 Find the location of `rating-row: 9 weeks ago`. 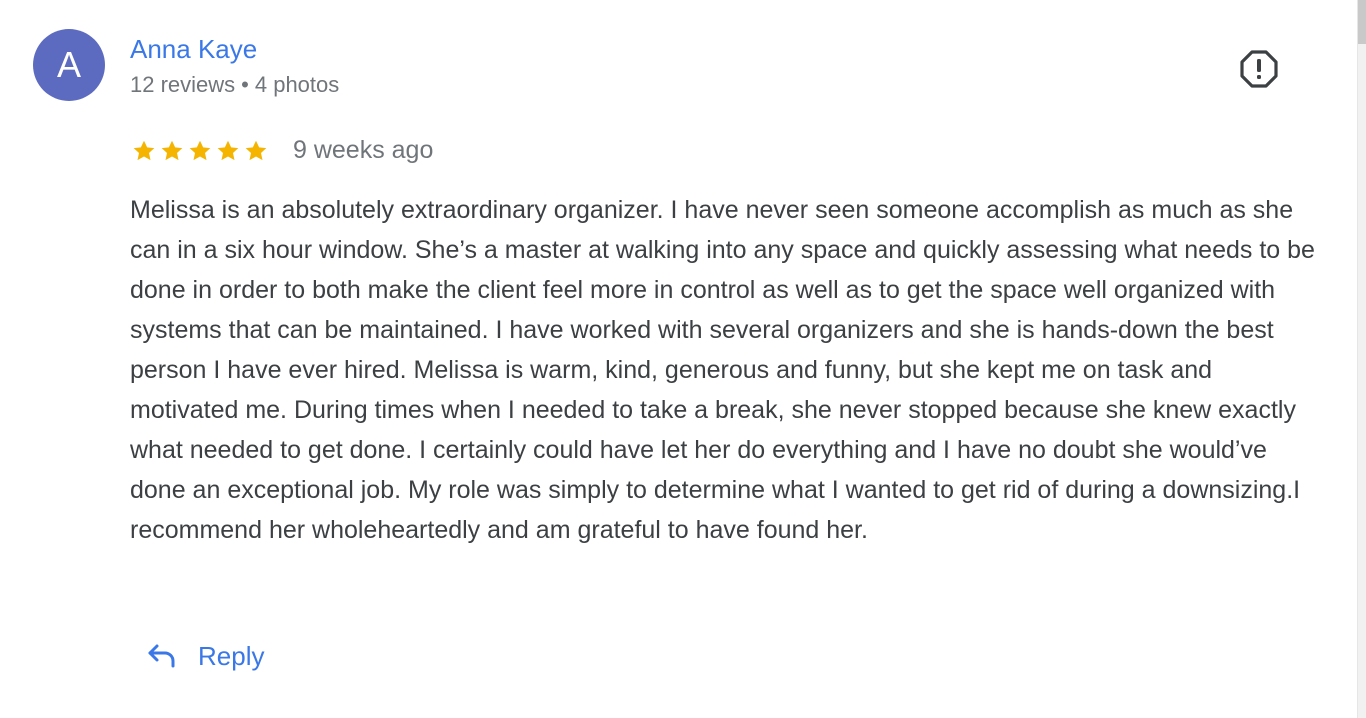

rating-row: 9 weeks ago is located at coordinates (281, 150).